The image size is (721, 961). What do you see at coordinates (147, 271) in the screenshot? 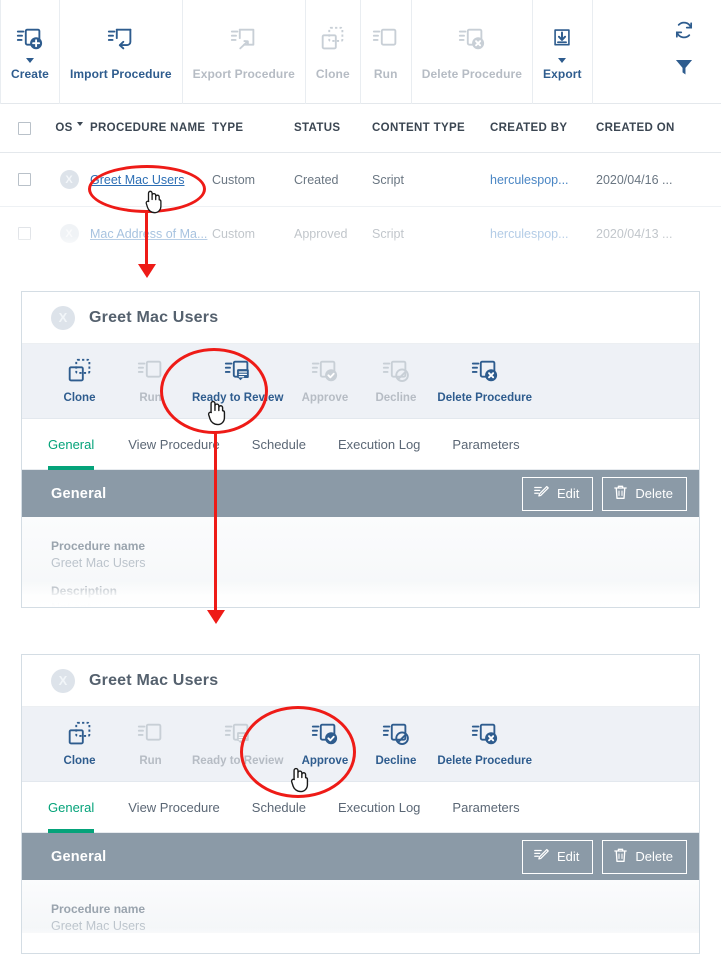
I see `annotation-arrow-1-head` at bounding box center [147, 271].